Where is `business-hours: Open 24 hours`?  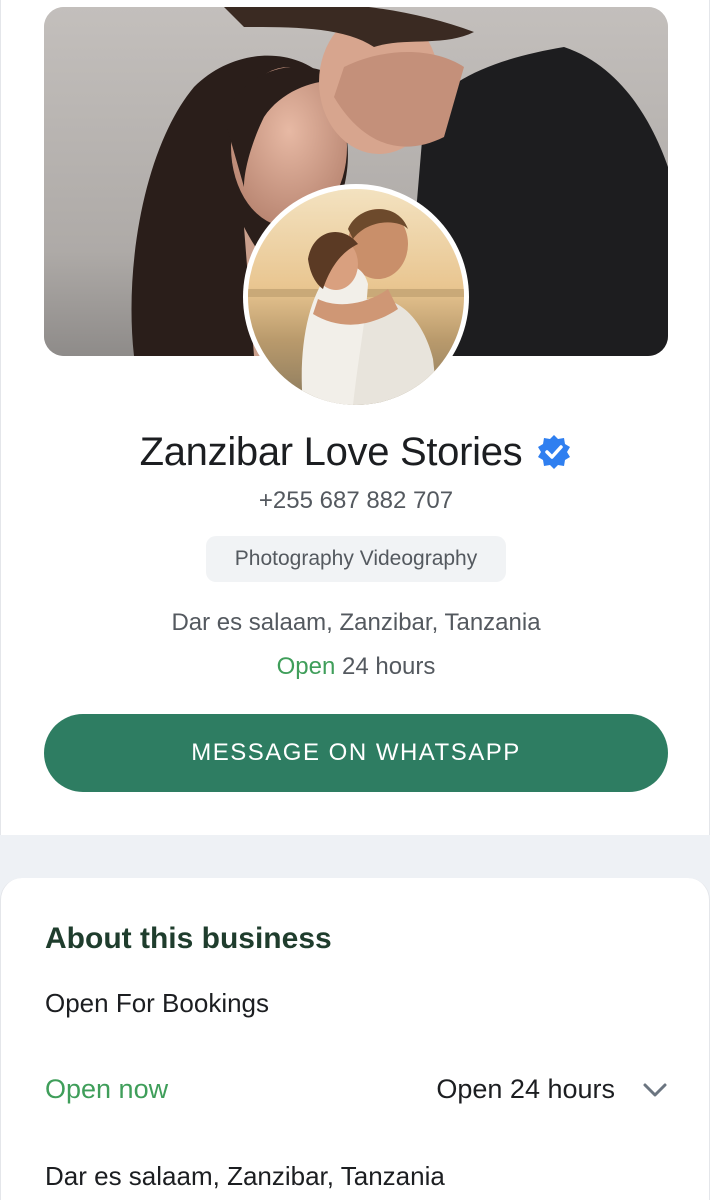
business-hours: Open 24 hours is located at coordinates (355, 667).